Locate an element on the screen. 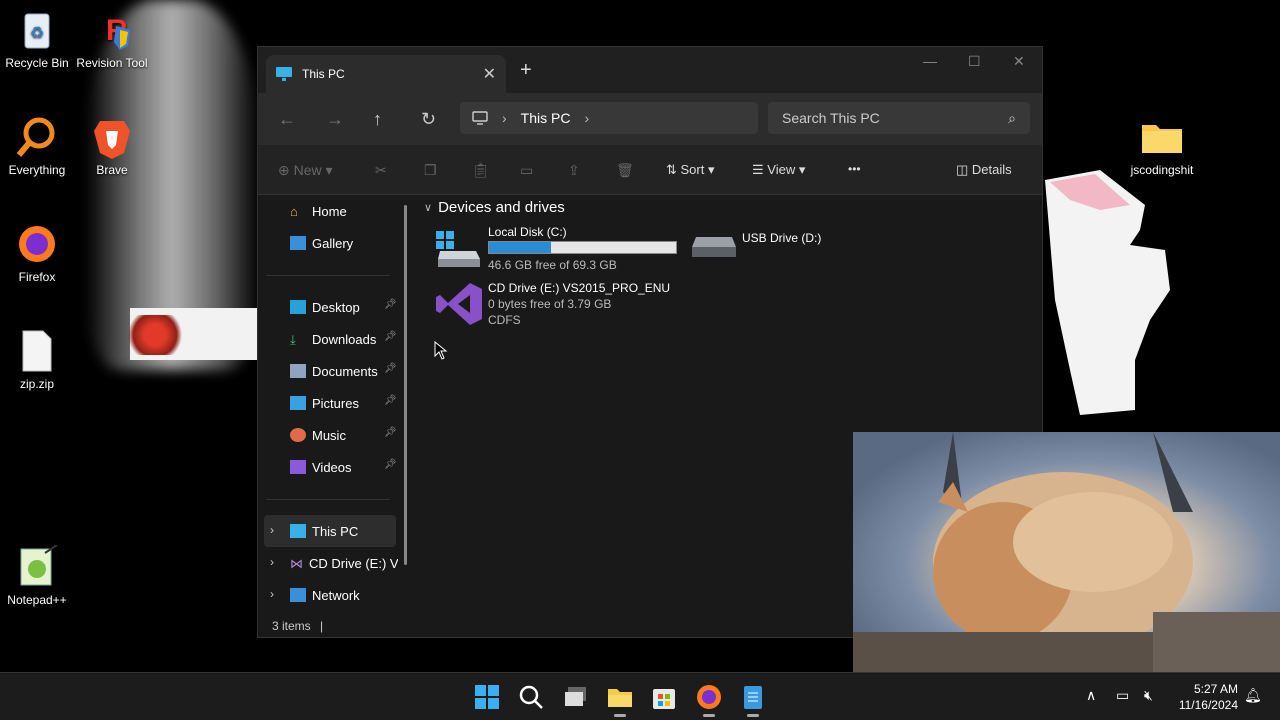 The image size is (1280, 720). search-icon: ⌕ is located at coordinates (1012, 117).